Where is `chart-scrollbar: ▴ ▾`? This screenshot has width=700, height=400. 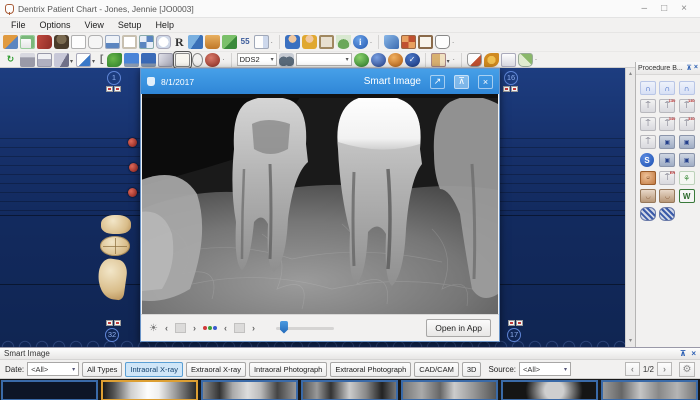 chart-scrollbar: ▴ ▾ is located at coordinates (630, 207).